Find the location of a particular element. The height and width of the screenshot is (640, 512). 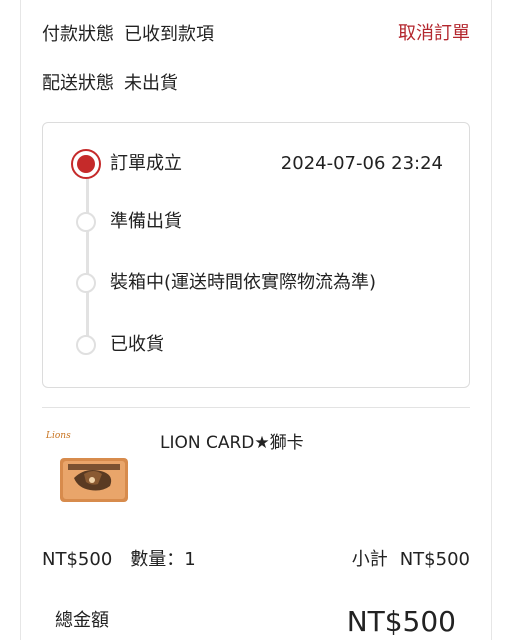

payment-status-value: 已收到款項 is located at coordinates (169, 34).